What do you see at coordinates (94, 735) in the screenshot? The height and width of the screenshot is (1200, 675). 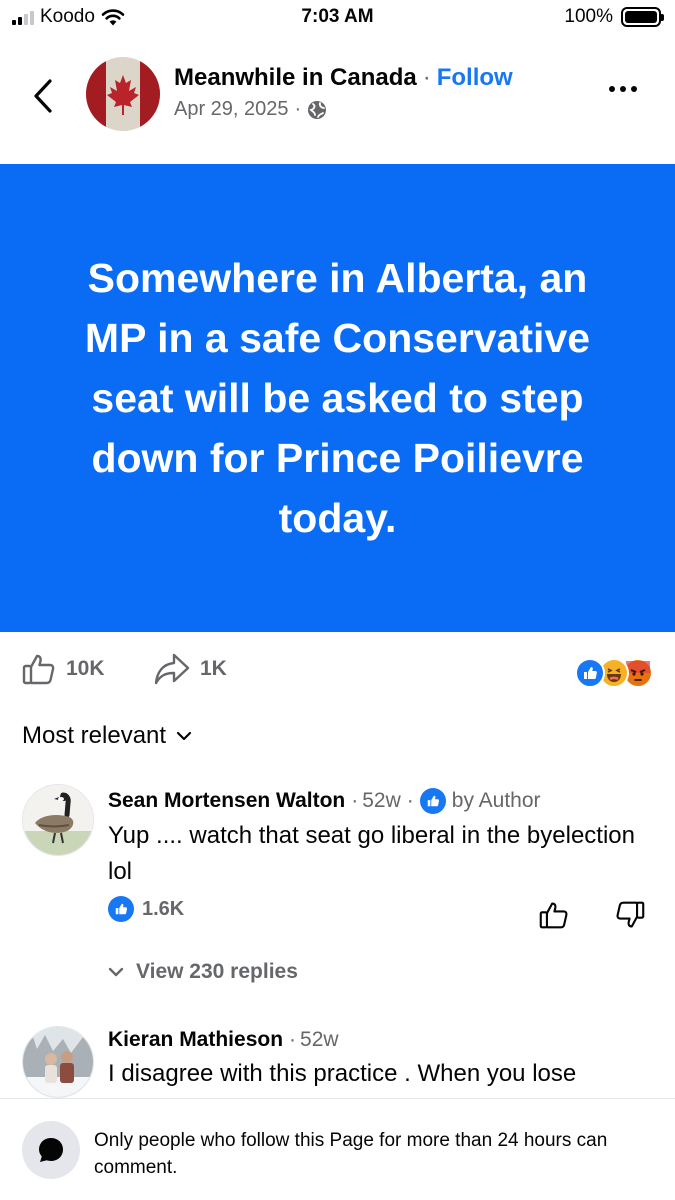 I see `sort-label: Most relevant` at bounding box center [94, 735].